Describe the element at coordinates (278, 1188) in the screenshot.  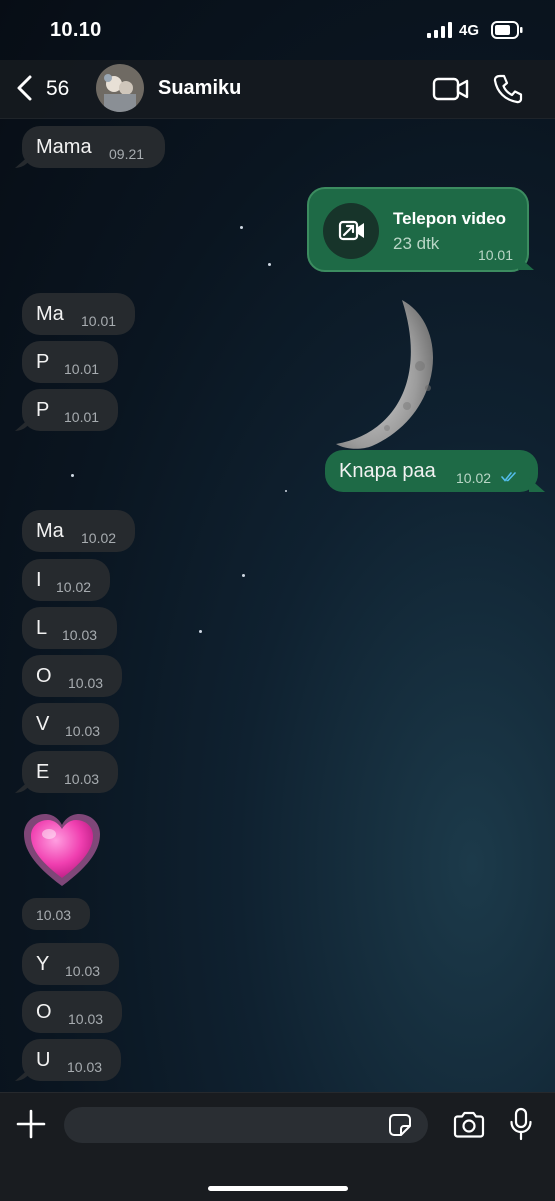
I see `home-indicator` at that location.